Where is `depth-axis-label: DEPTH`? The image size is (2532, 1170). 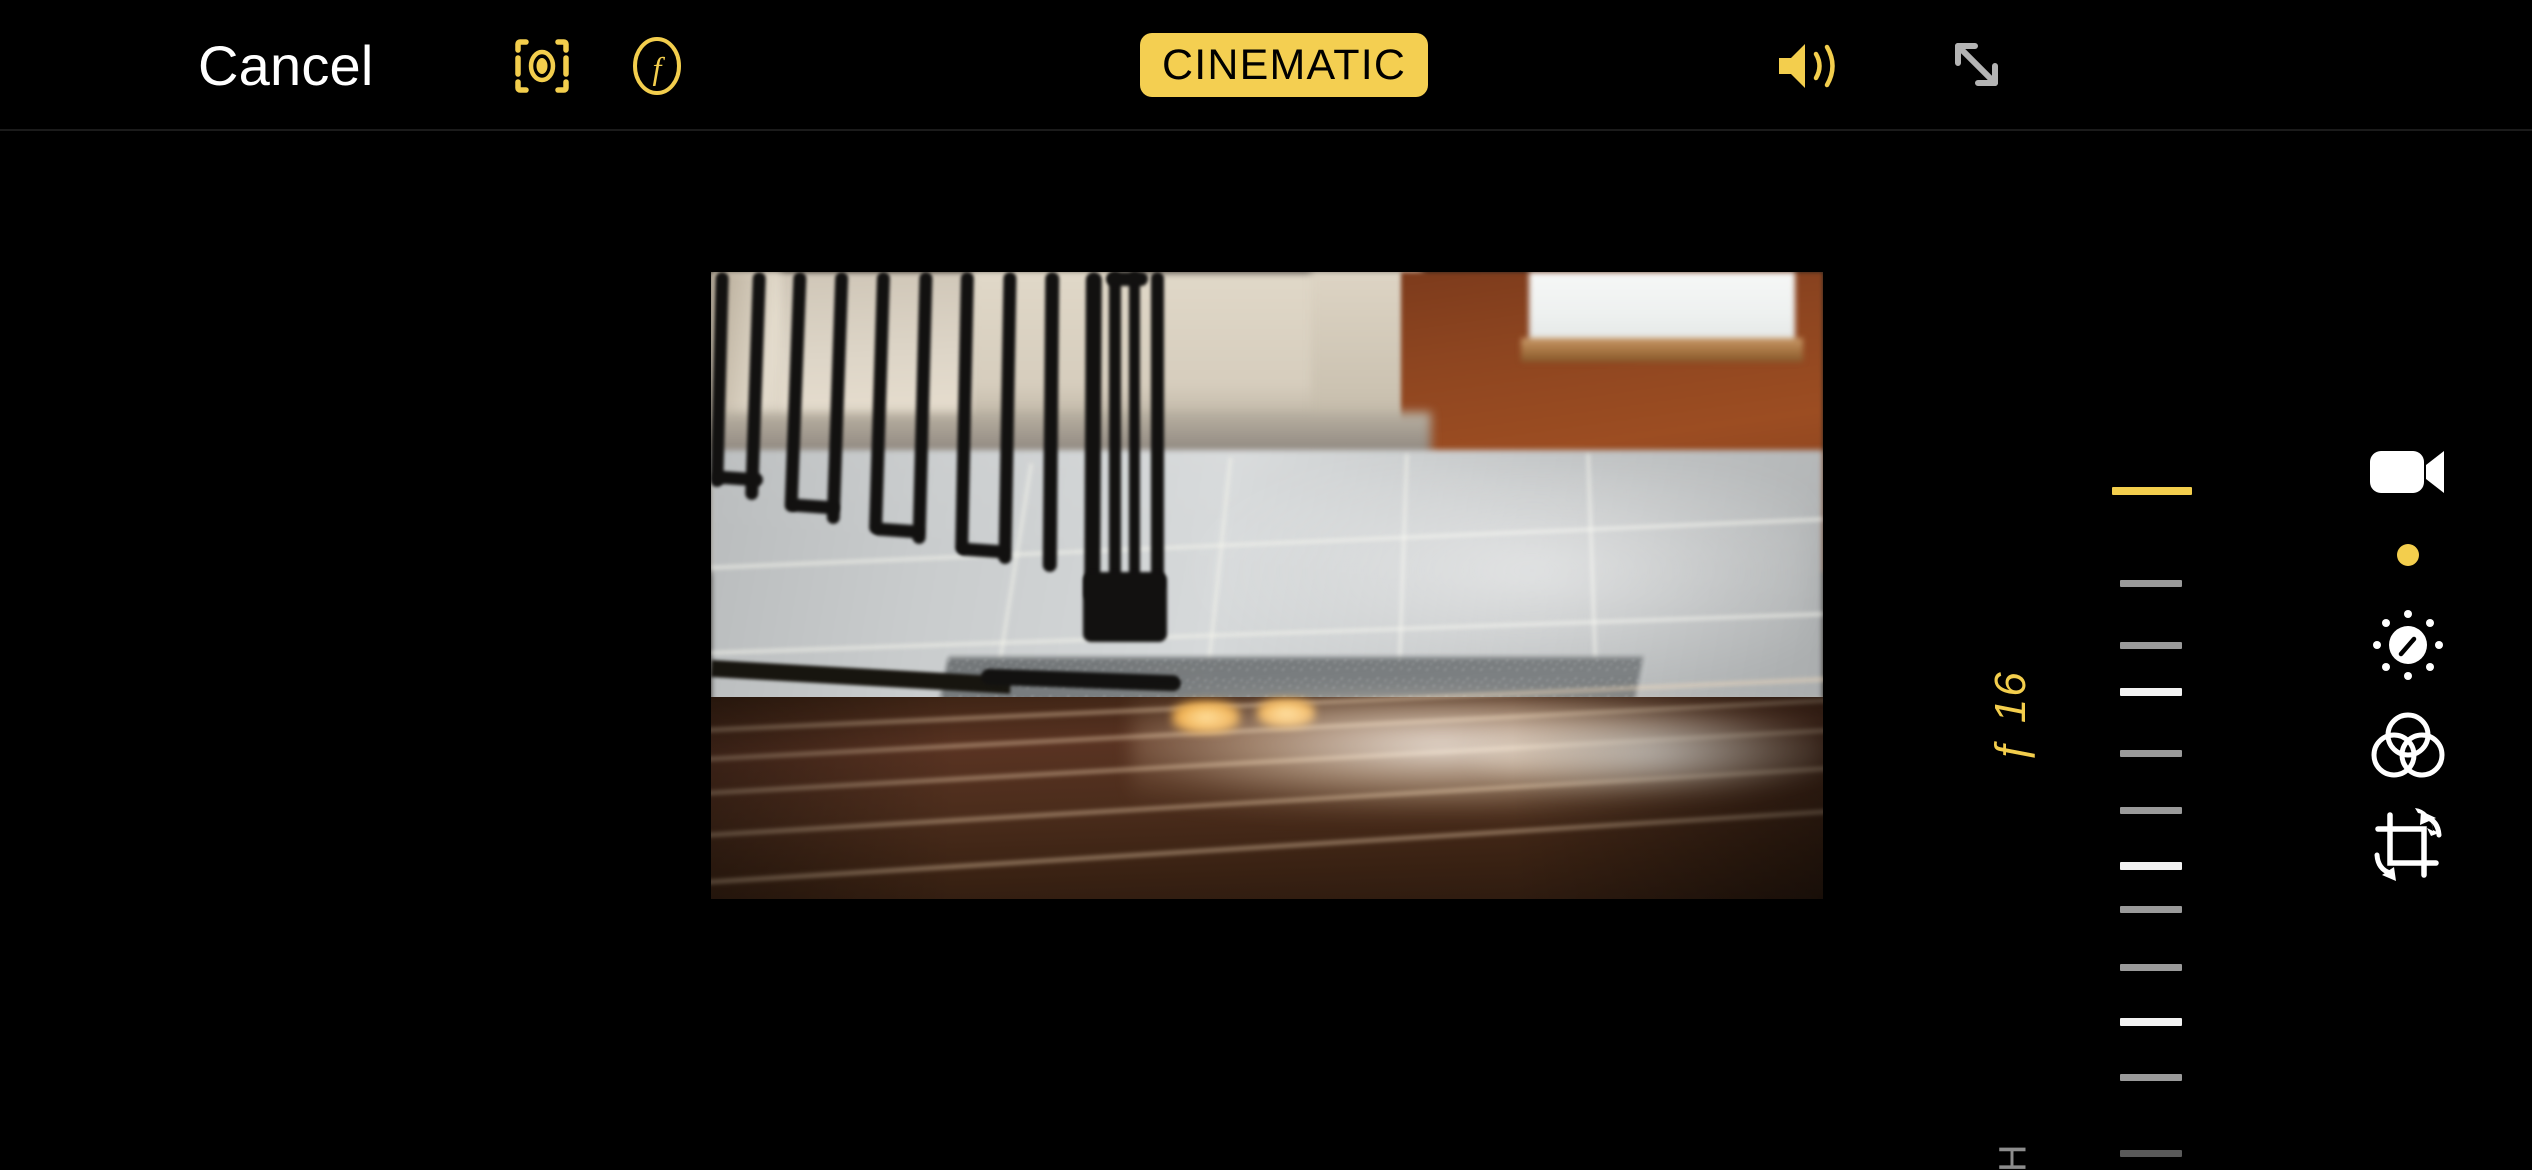 depth-axis-label: DEPTH is located at coordinates (2014, 1154).